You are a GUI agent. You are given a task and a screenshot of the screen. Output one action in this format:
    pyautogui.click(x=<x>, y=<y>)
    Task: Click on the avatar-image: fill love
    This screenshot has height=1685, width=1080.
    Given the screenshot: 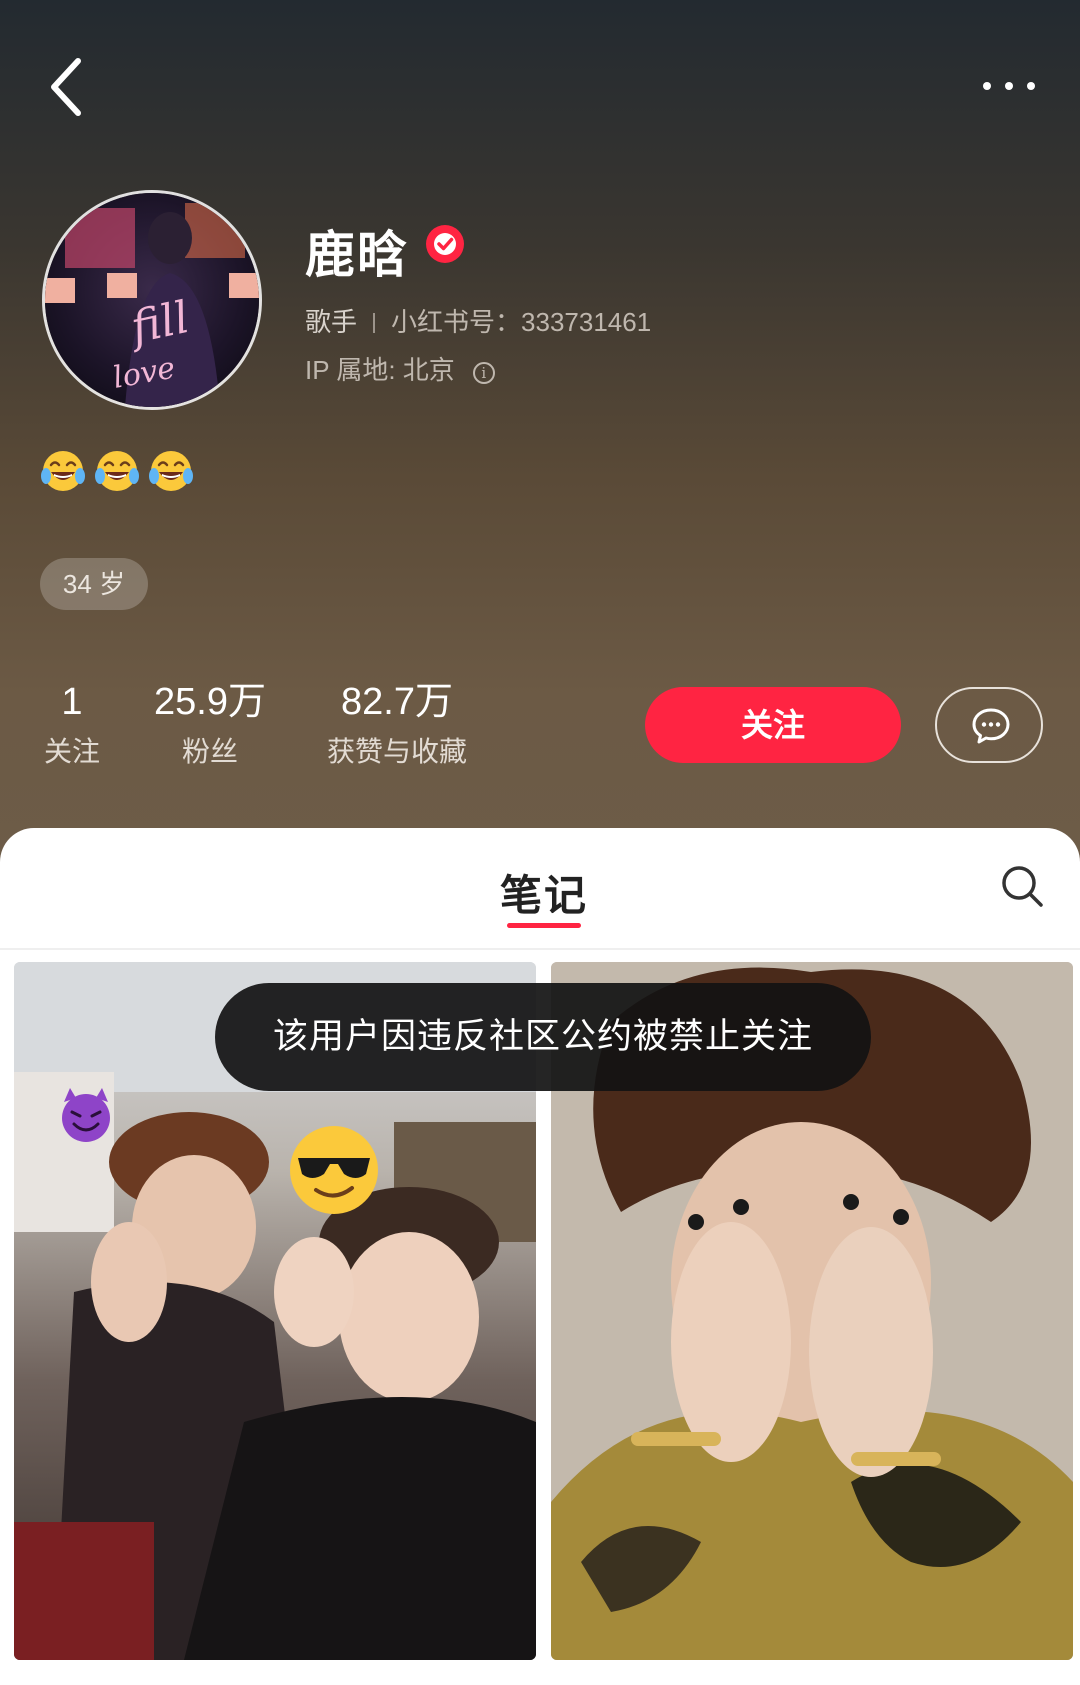 What is the action you would take?
    pyautogui.click(x=152, y=300)
    